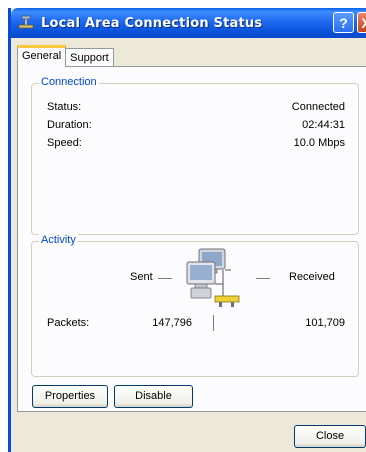 The image size is (366, 452). What do you see at coordinates (318, 107) in the screenshot?
I see `status-value: Connected` at bounding box center [318, 107].